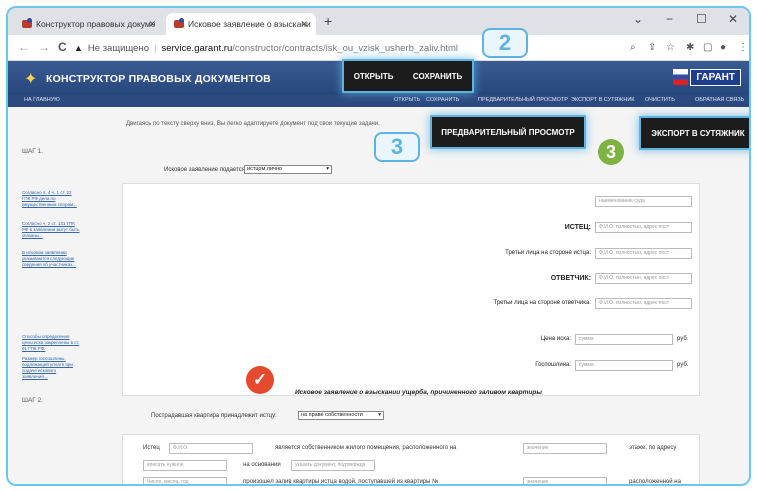 The width and height of the screenshot is (757, 491). What do you see at coordinates (611, 152) in the screenshot?
I see `step-number-badge-green: 3` at bounding box center [611, 152].